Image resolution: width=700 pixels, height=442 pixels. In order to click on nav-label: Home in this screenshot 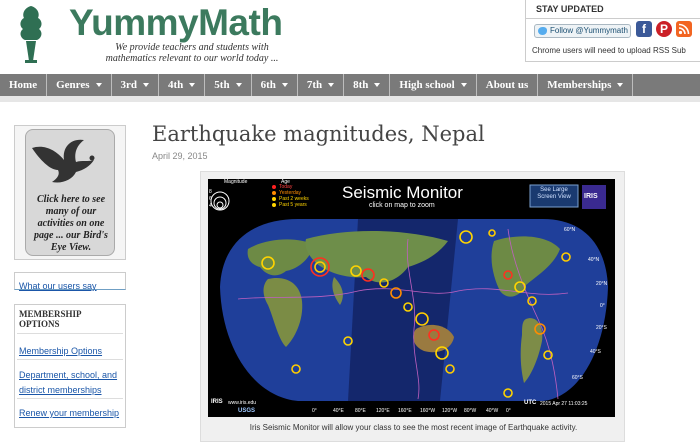, I will do `click(23, 85)`.